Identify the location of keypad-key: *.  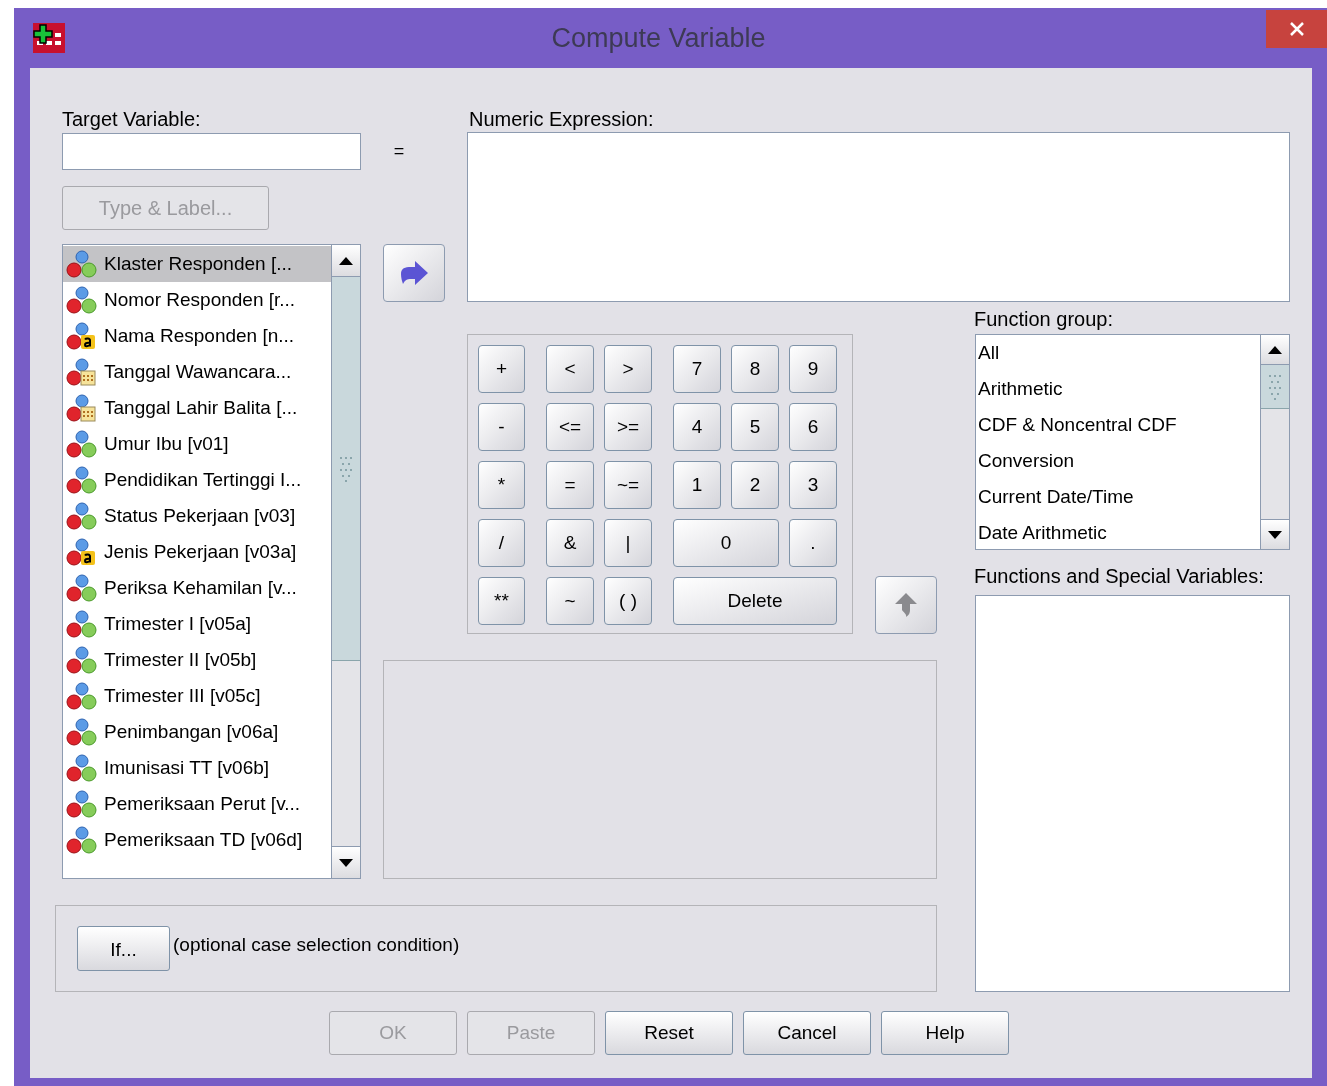
(501, 485).